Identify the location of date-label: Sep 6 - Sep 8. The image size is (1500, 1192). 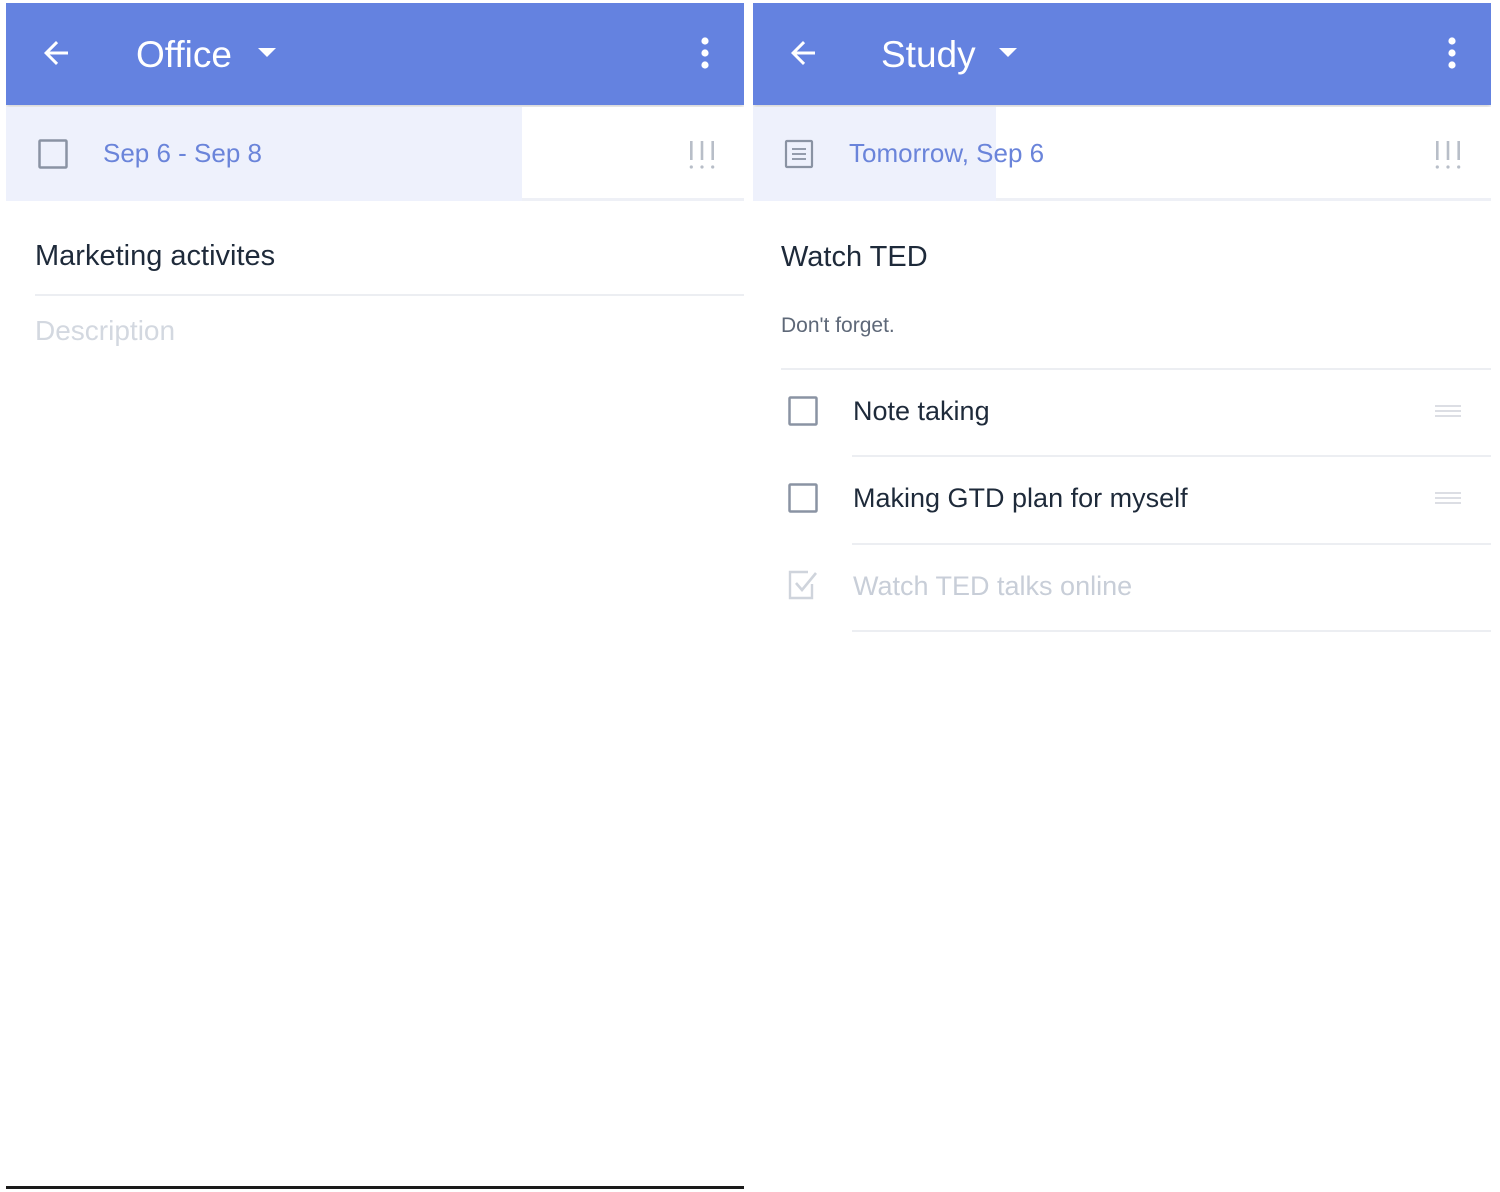
(182, 153).